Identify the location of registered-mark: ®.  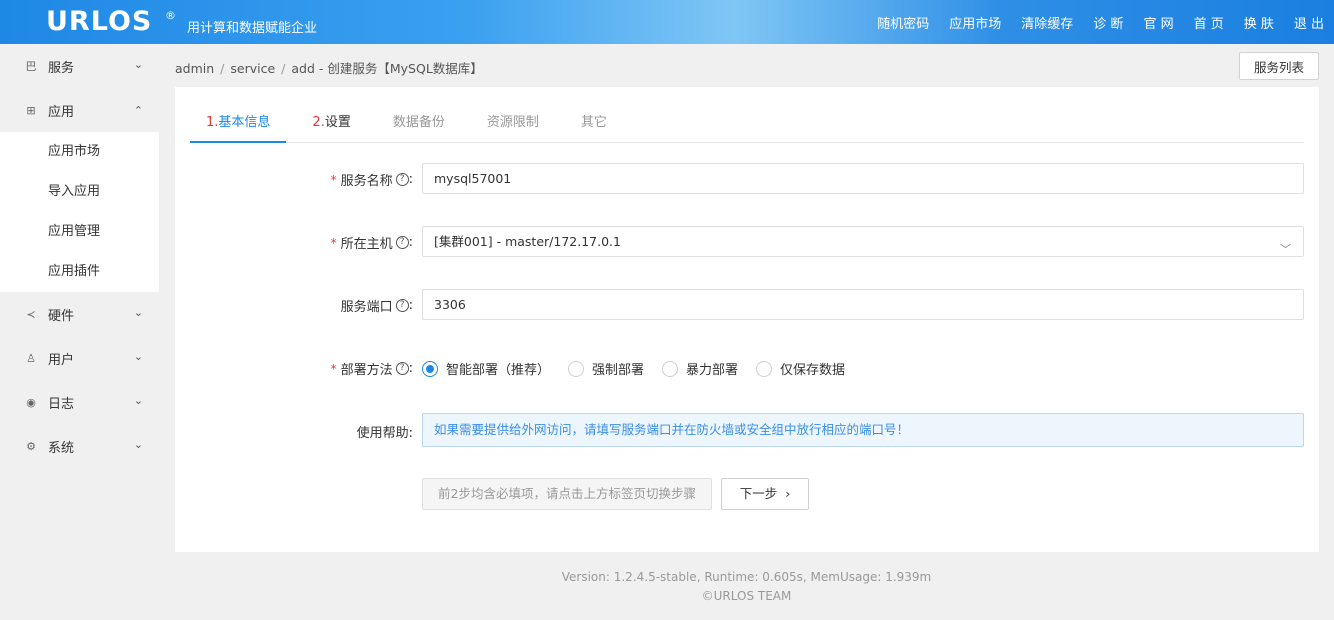
(170, 15).